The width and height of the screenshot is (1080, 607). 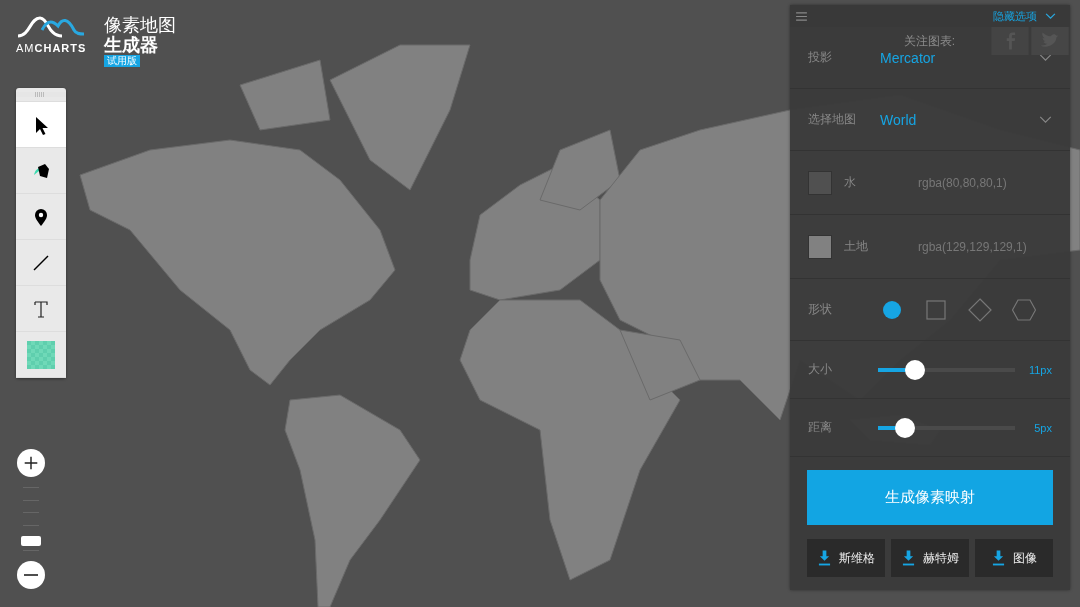 What do you see at coordinates (966, 119) in the screenshot?
I see `map-dropdown: World` at bounding box center [966, 119].